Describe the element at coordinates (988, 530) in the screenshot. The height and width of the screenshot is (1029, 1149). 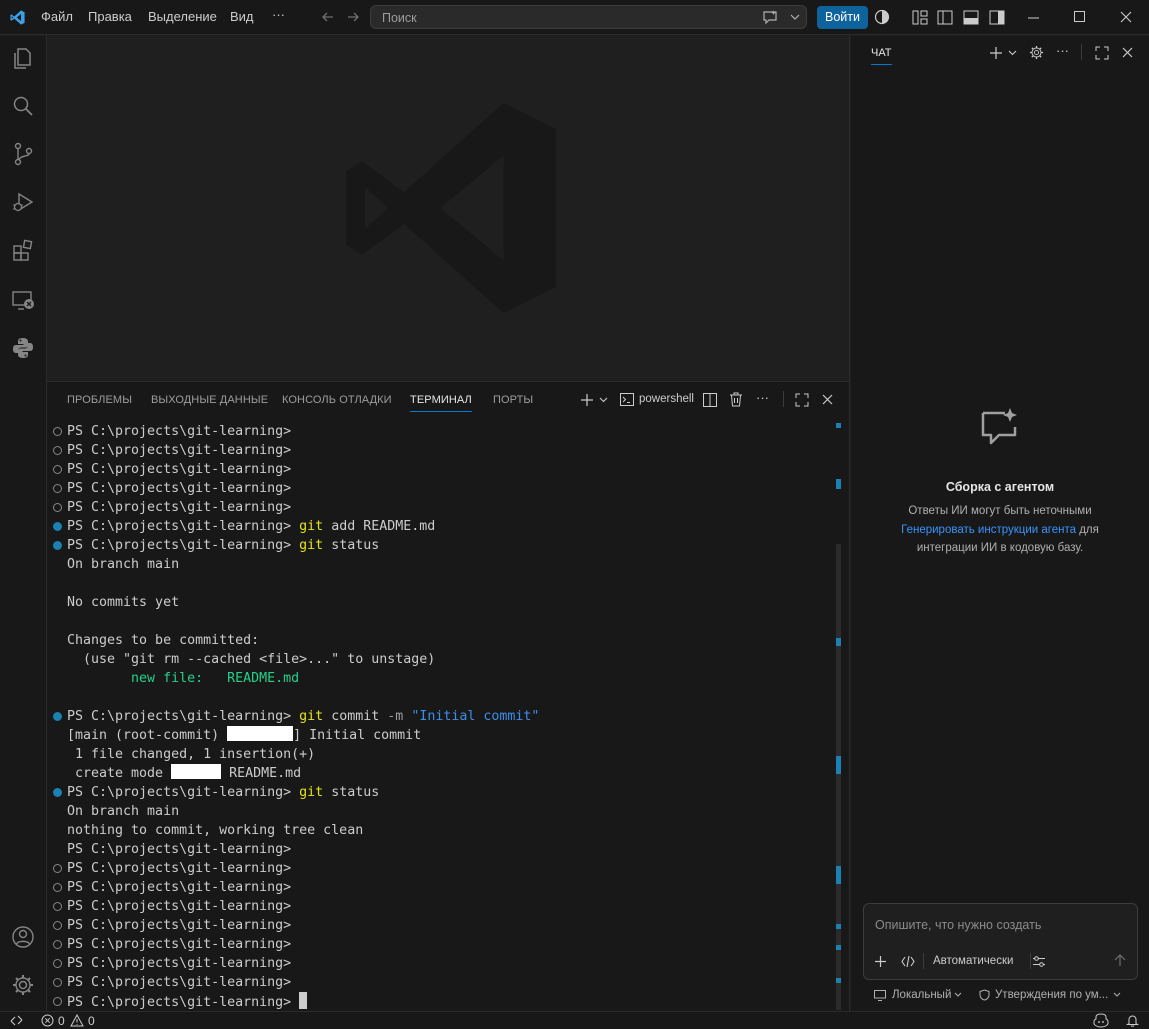
I see `generate-agent-instructions-link: Генерировать инструкции агента` at that location.